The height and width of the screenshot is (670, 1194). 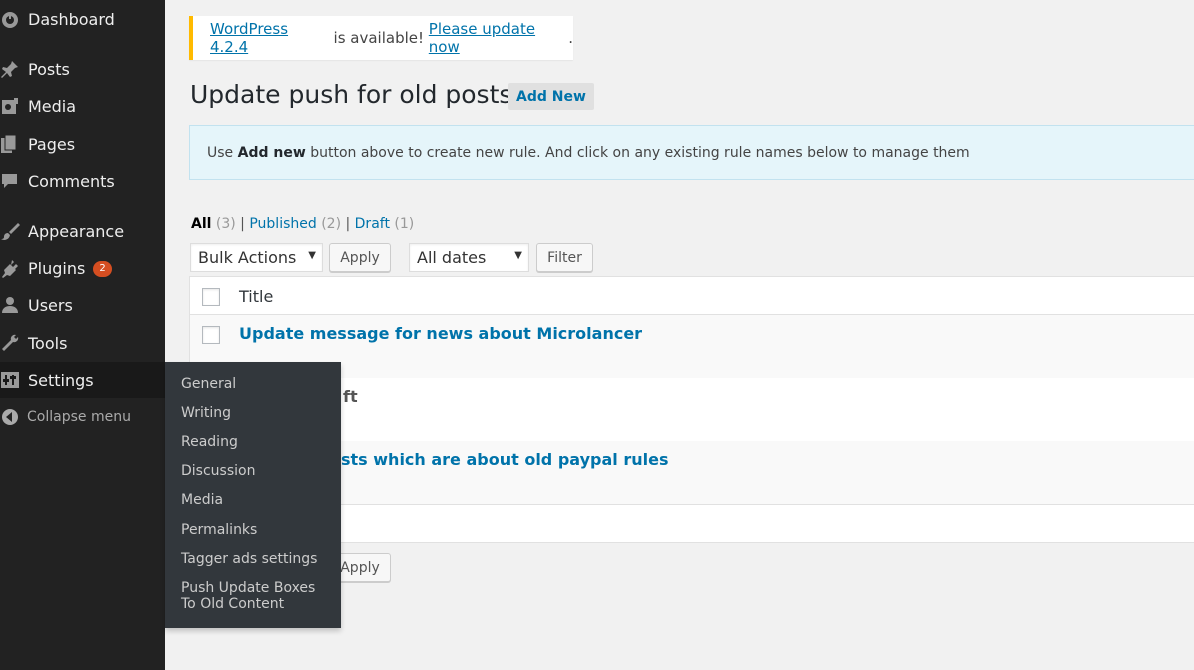 What do you see at coordinates (692, 296) in the screenshot?
I see `table-header-row: Title` at bounding box center [692, 296].